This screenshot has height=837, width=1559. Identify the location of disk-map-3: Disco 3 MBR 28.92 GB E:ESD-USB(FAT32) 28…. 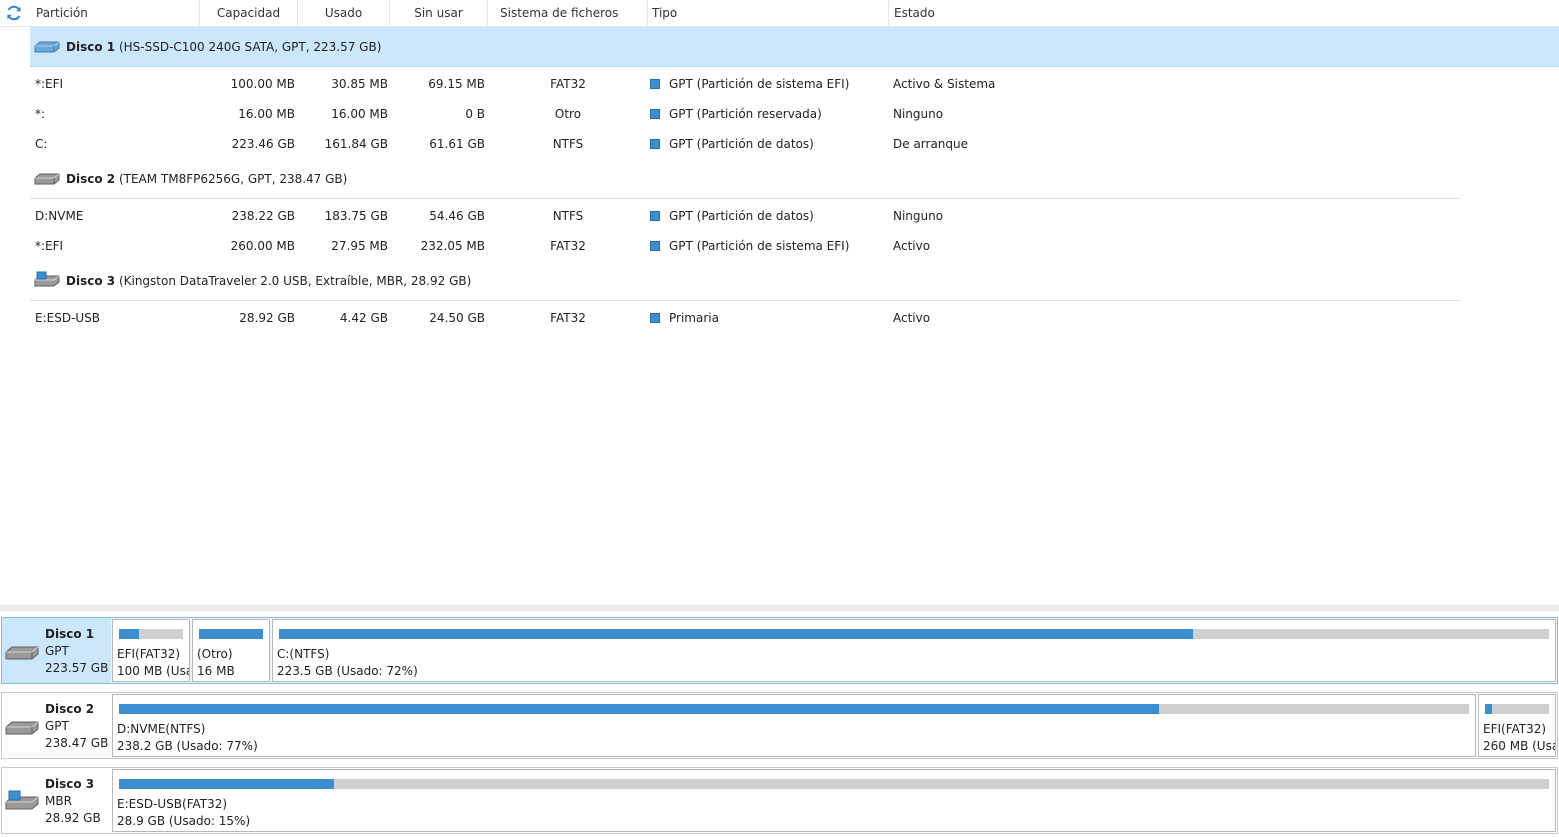
(779, 800).